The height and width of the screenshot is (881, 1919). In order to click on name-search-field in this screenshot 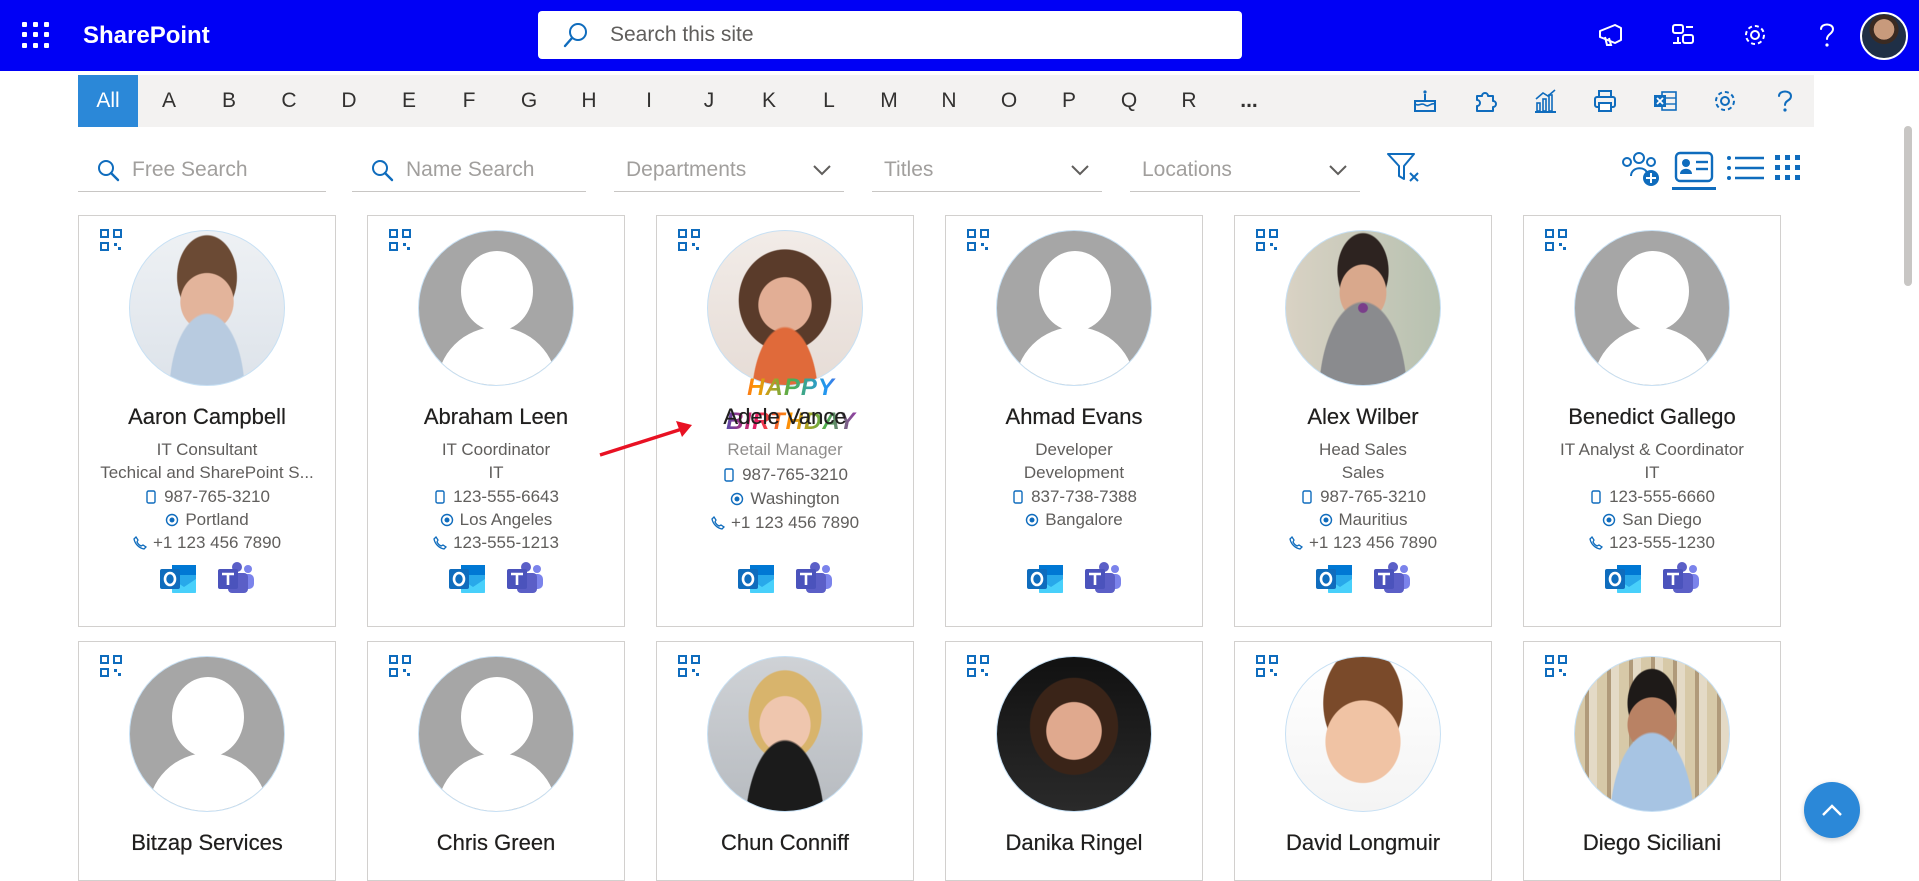, I will do `click(469, 170)`.